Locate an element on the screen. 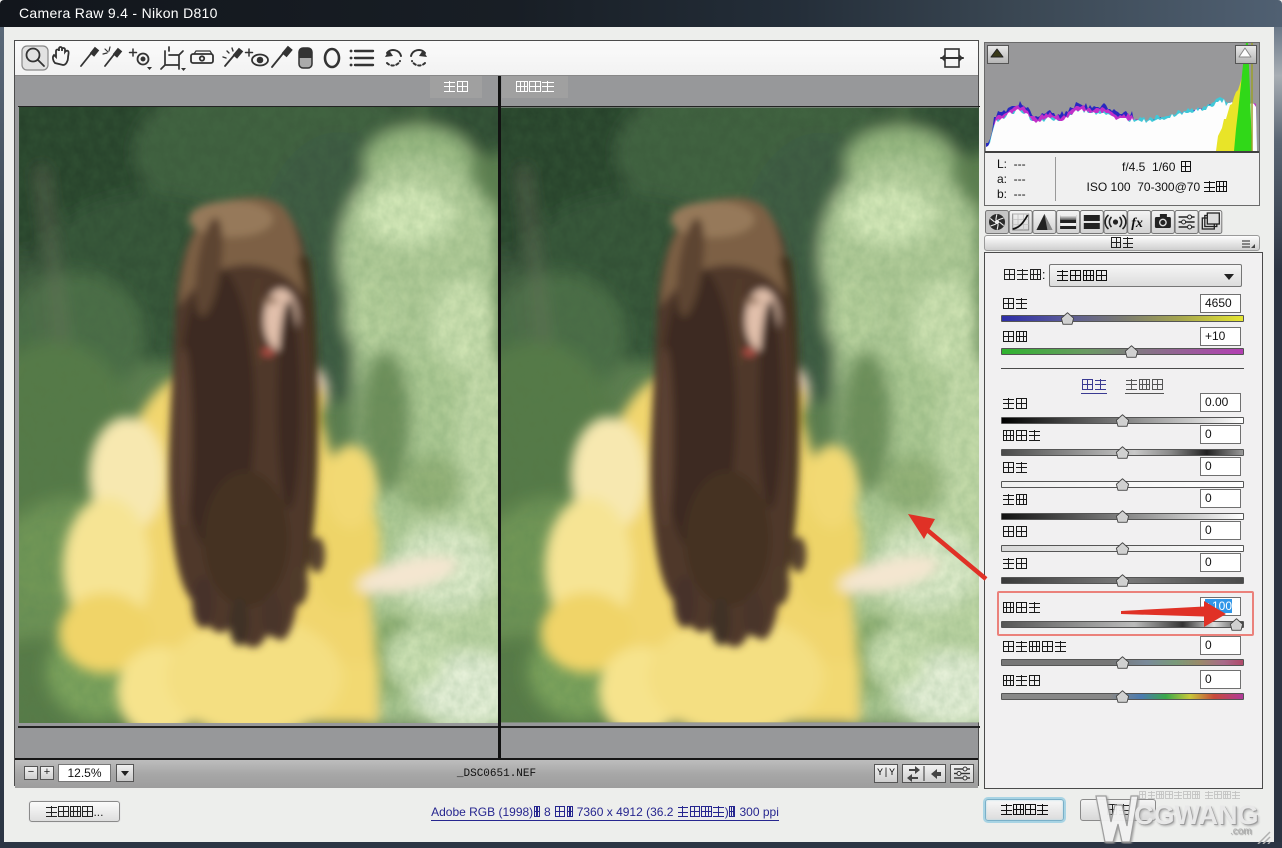 This screenshot has width=1282, height=848. svg-text: fx is located at coordinates (1137, 223).